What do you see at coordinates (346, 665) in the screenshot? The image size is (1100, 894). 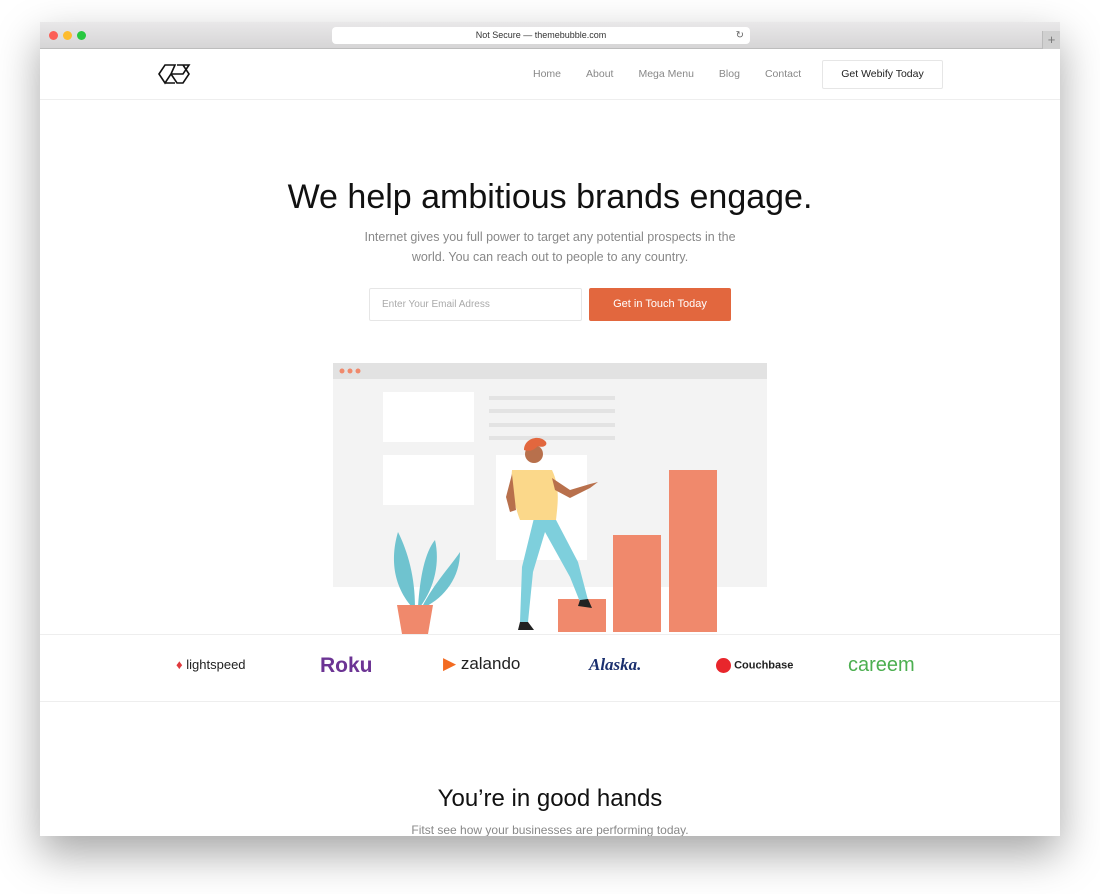 I see `brand-roku: Roku` at bounding box center [346, 665].